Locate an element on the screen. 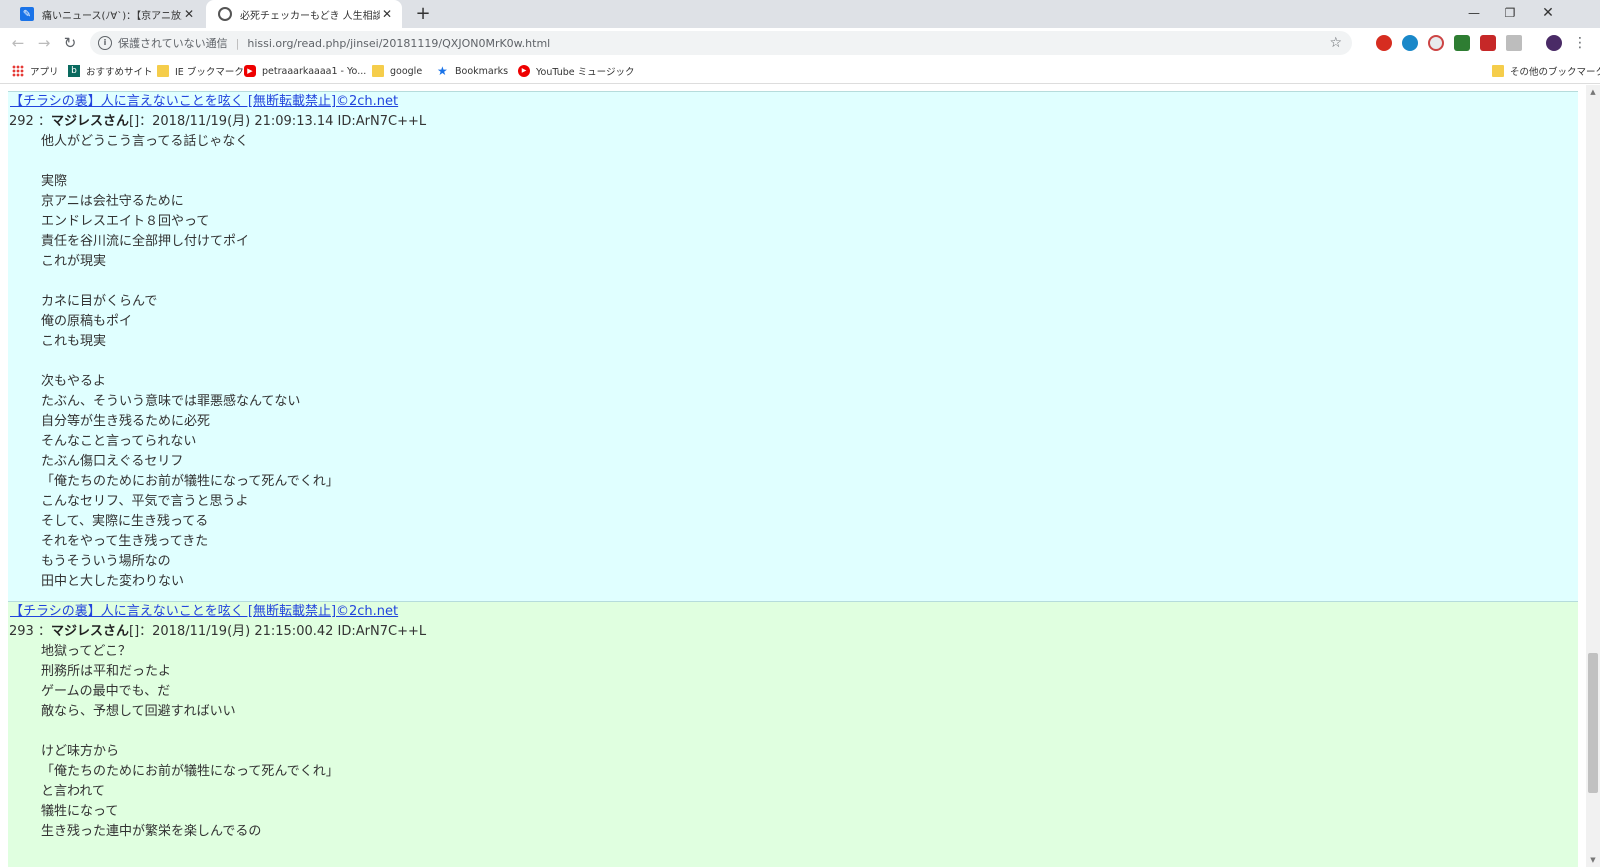  bookmark-label: IE ブックマーク is located at coordinates (209, 72).